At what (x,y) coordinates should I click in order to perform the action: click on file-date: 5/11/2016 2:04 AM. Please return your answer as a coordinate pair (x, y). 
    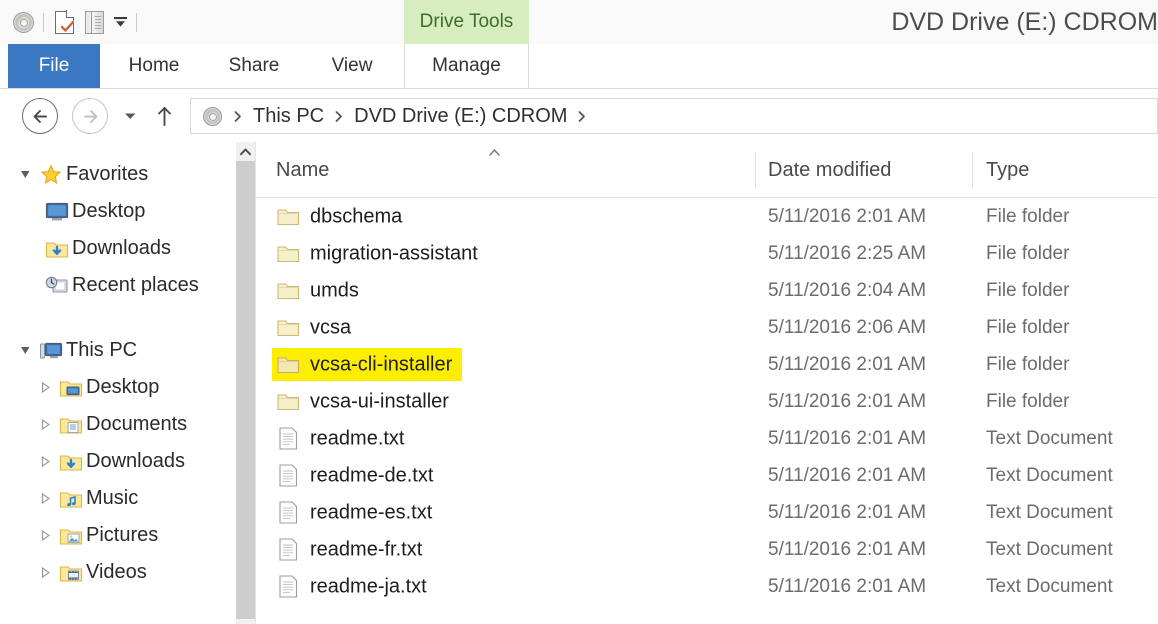
    Looking at the image, I should click on (847, 290).